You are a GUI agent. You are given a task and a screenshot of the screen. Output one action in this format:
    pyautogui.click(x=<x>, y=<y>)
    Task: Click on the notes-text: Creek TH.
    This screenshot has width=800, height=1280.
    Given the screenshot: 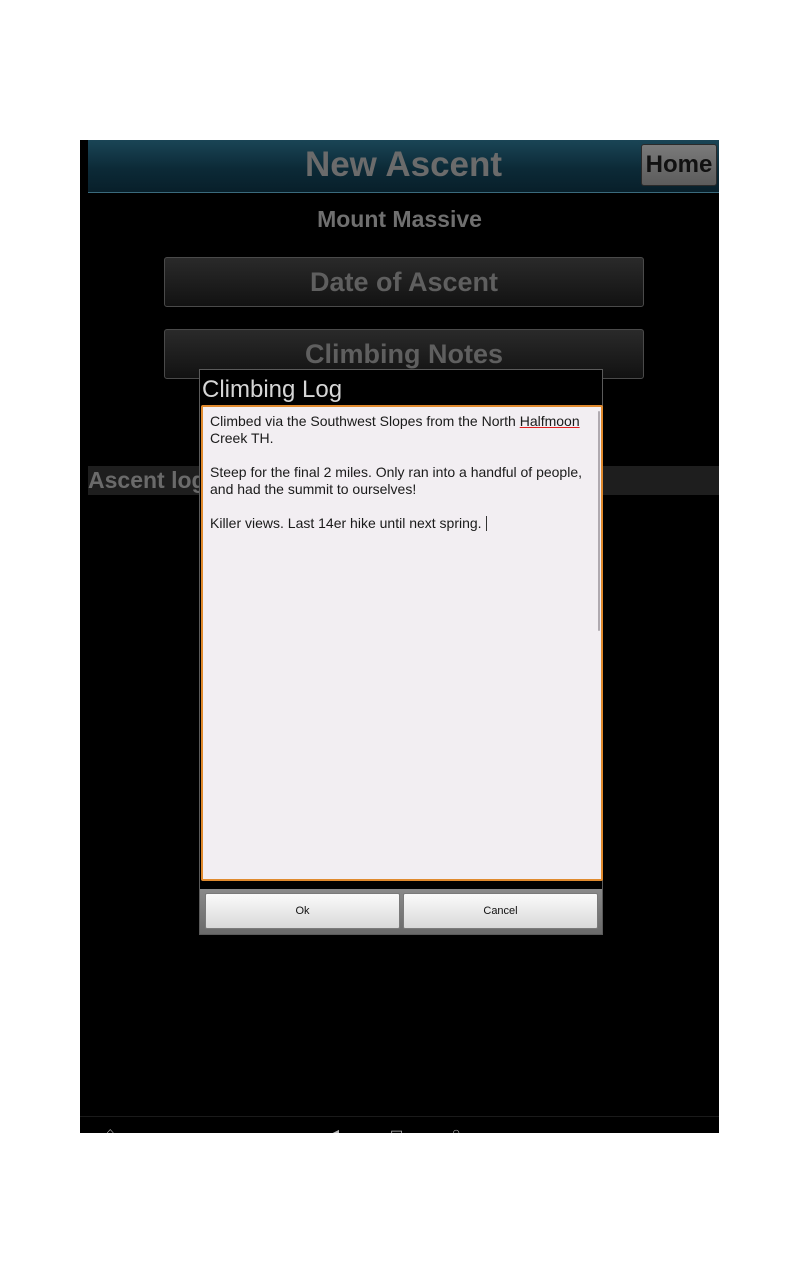 What is the action you would take?
    pyautogui.click(x=242, y=438)
    